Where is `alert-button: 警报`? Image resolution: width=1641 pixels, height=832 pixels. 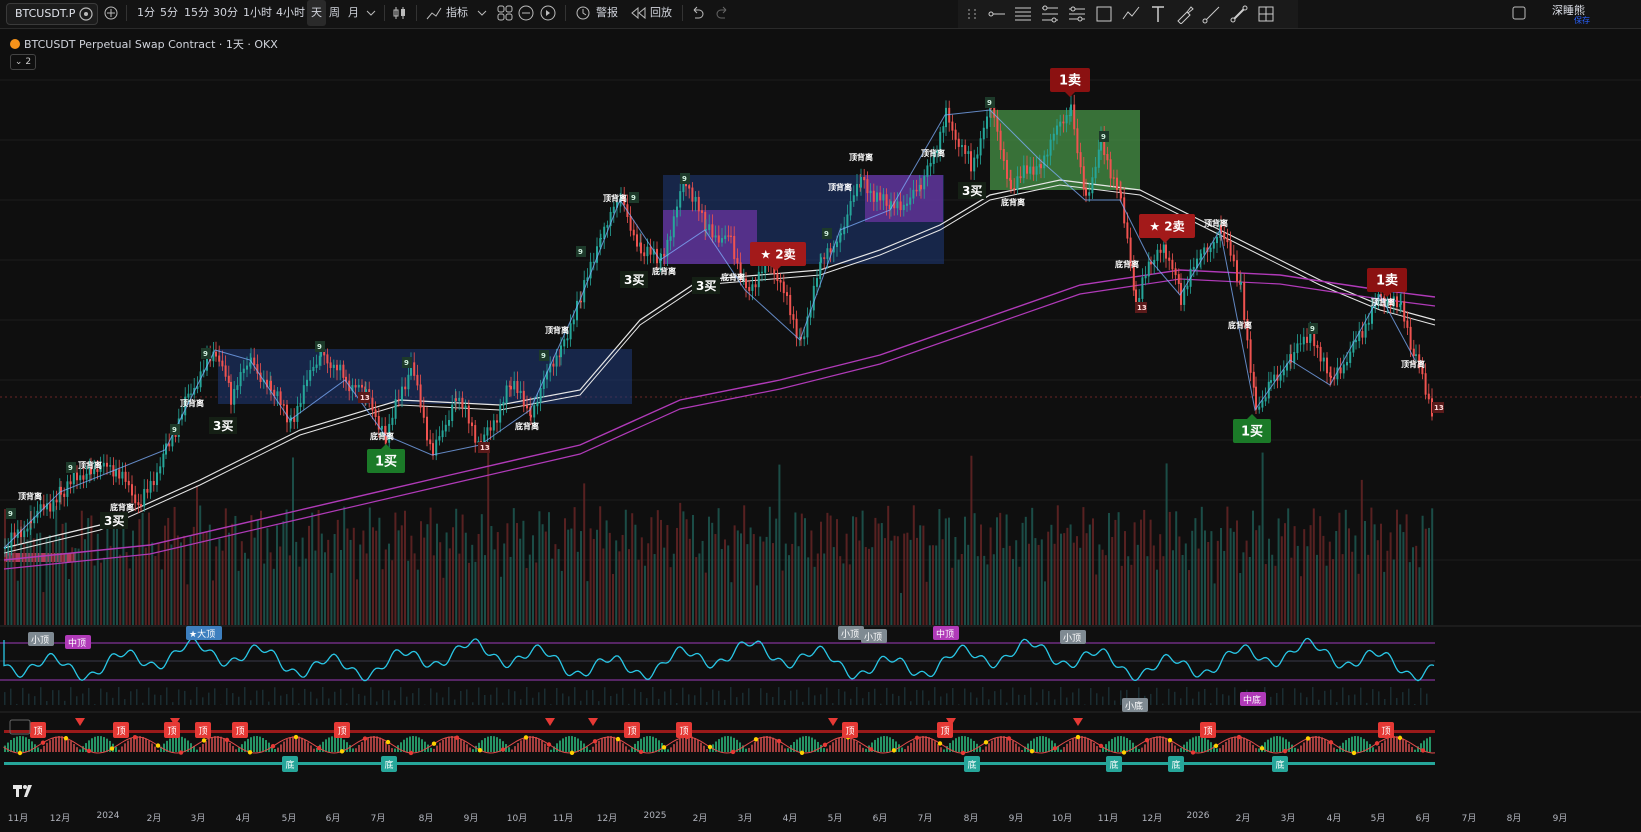
alert-button: 警报 is located at coordinates (607, 13).